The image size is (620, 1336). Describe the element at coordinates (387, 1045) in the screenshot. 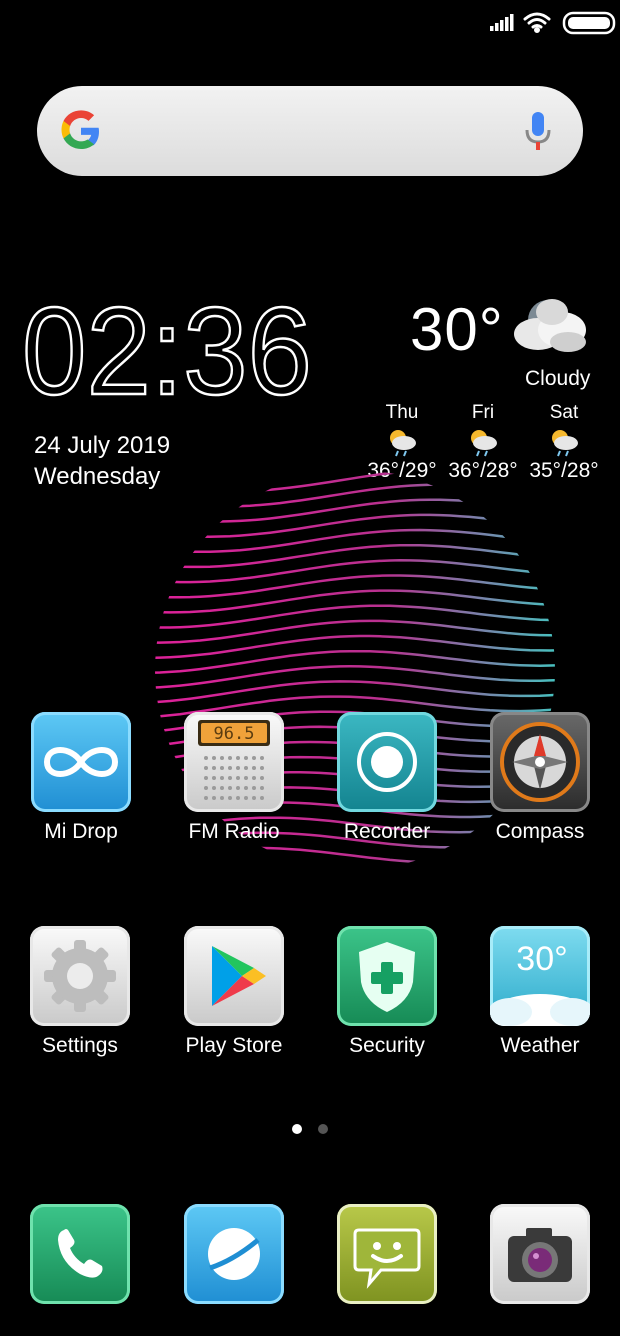

I see `app-label: Security` at that location.